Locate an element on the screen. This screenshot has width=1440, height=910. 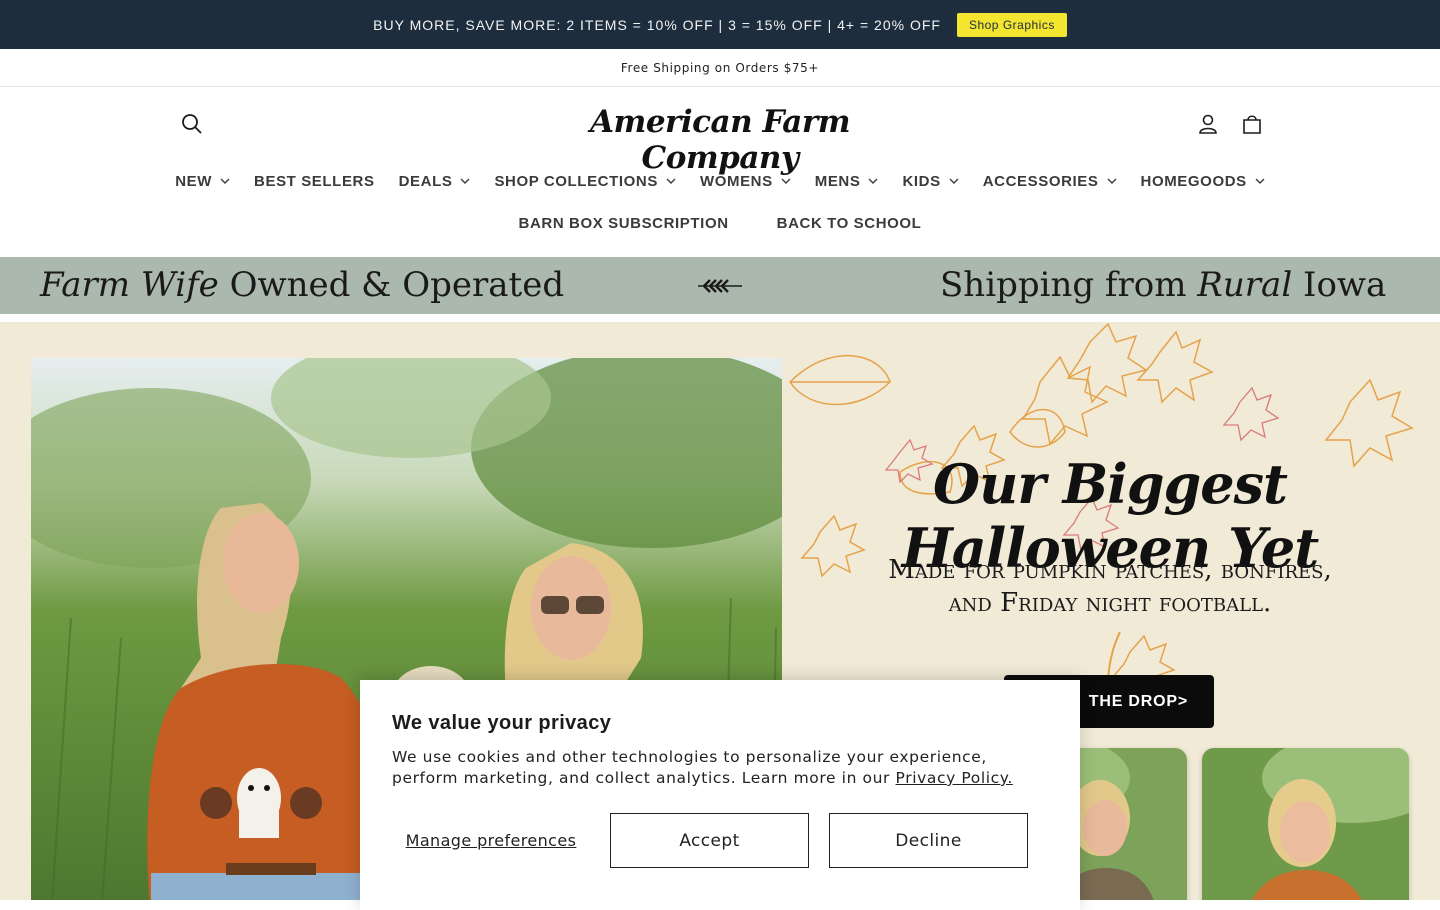
cart-icon is located at coordinates (1252, 124).